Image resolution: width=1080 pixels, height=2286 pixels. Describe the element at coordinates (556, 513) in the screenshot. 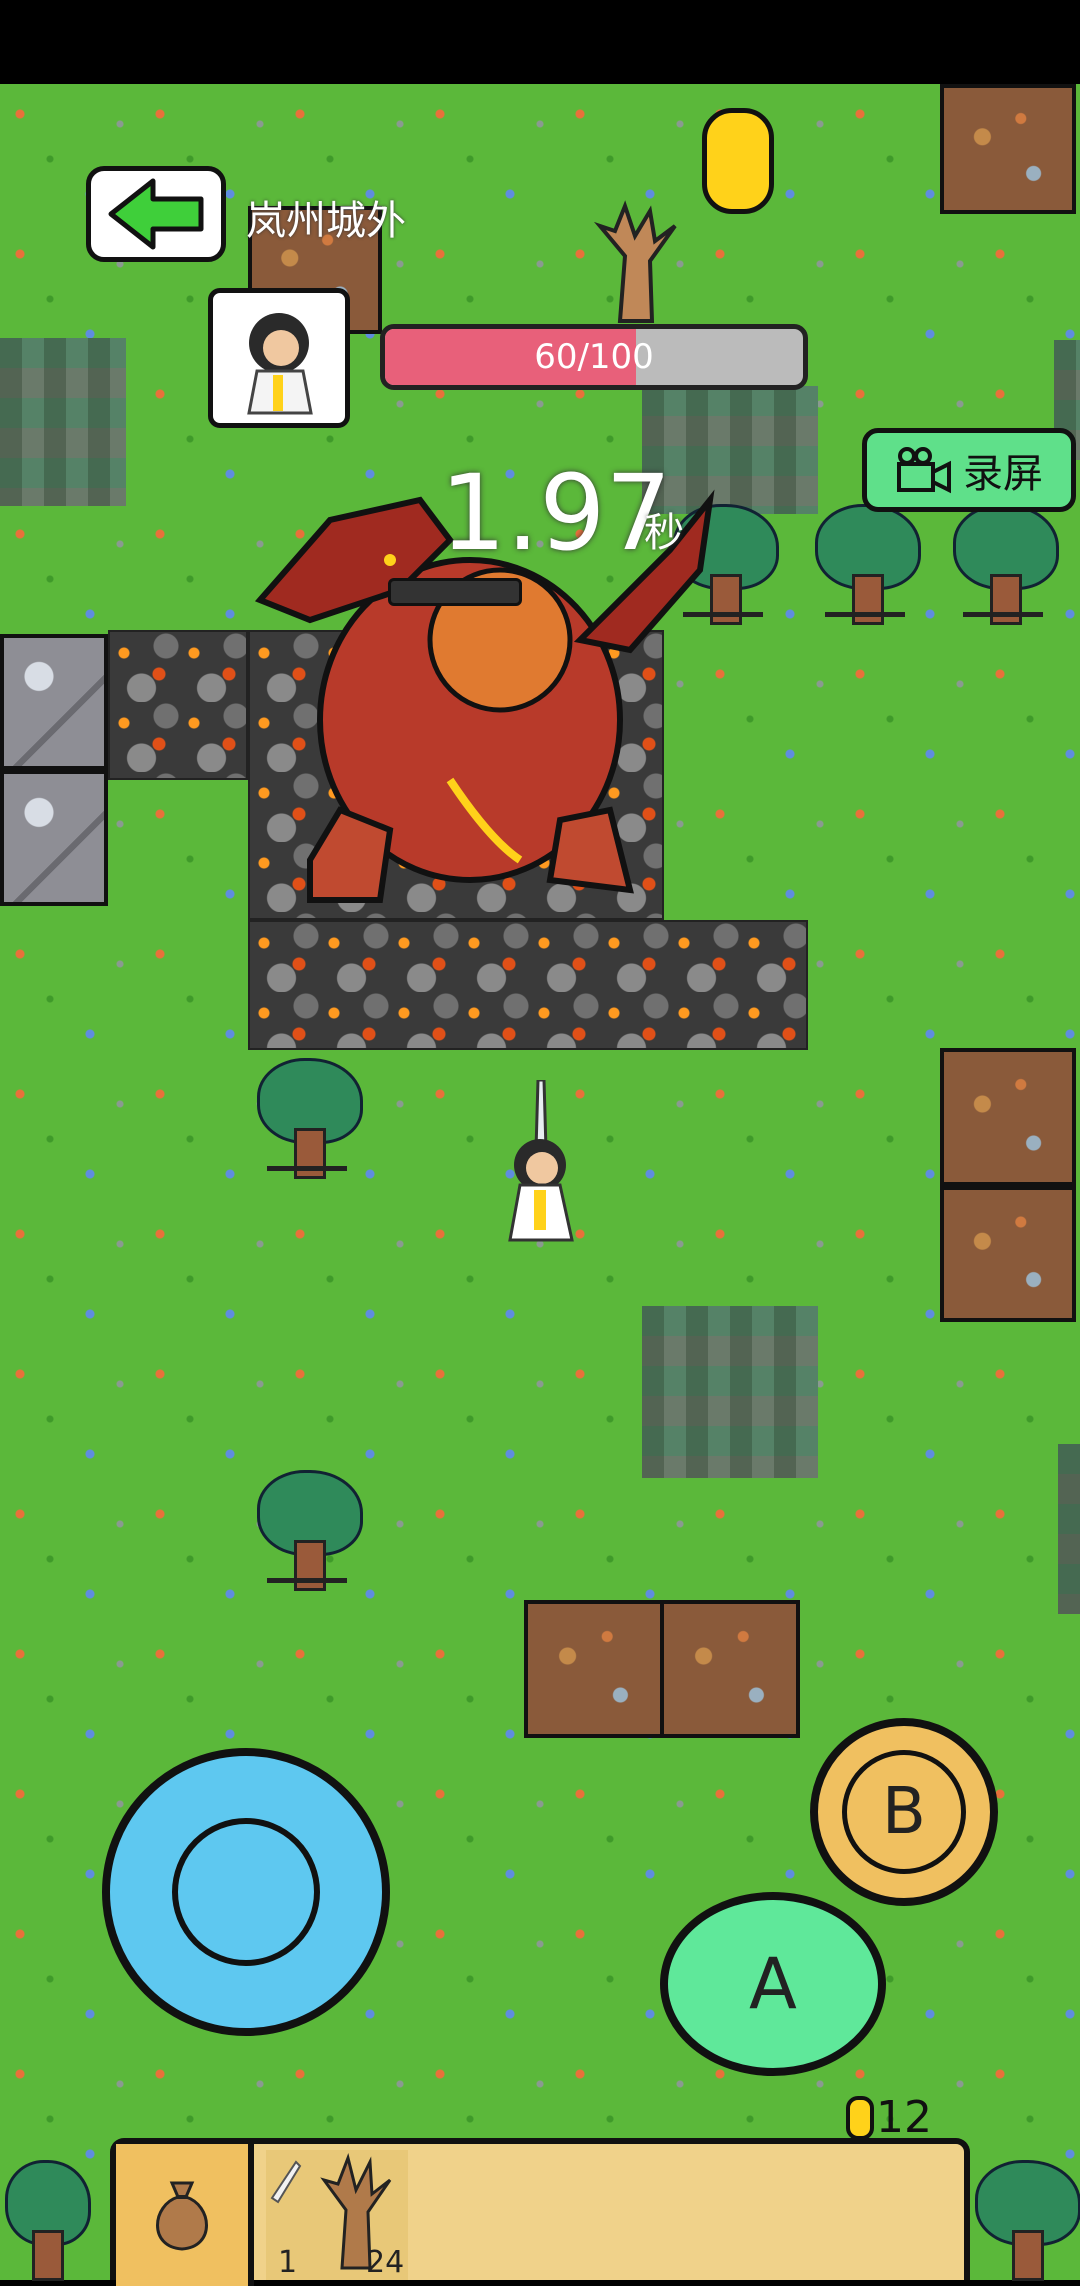

I see `countdown-timer: 1.97` at that location.